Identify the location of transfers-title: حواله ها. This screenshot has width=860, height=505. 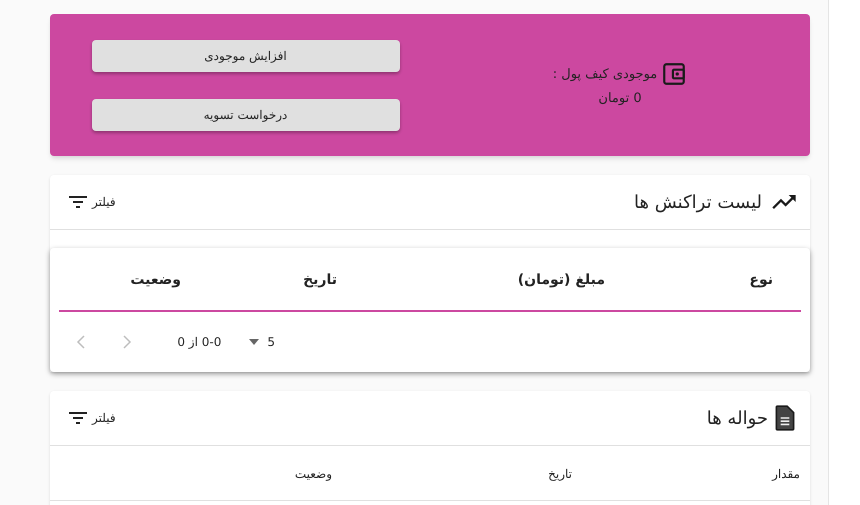
(737, 418).